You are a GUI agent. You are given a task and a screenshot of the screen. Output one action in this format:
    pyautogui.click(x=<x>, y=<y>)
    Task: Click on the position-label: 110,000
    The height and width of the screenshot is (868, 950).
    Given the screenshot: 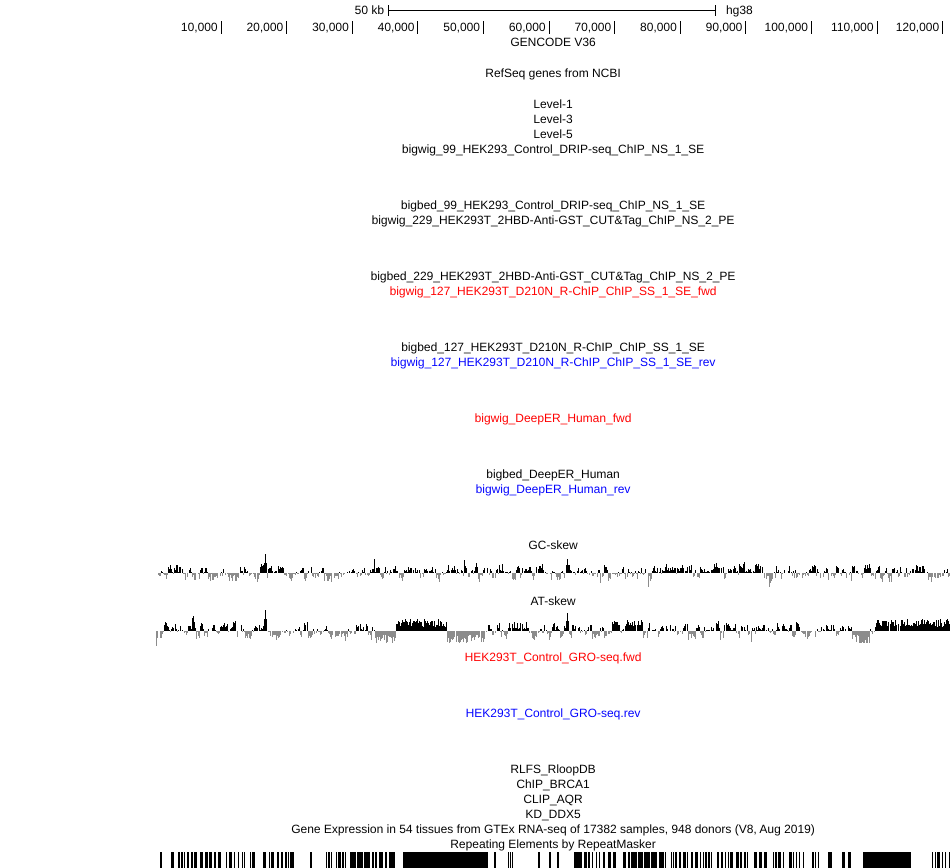 What is the action you would take?
    pyautogui.click(x=852, y=27)
    